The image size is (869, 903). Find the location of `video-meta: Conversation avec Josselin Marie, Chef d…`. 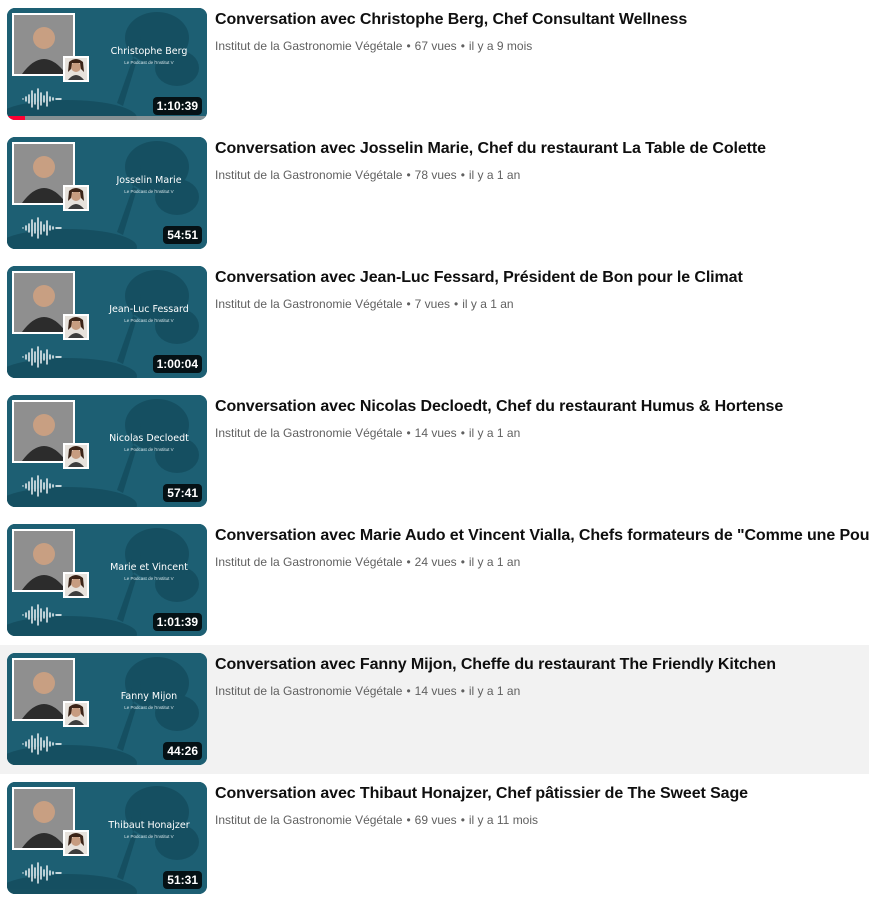

video-meta: Conversation avec Josselin Marie, Chef d… is located at coordinates (539, 160).